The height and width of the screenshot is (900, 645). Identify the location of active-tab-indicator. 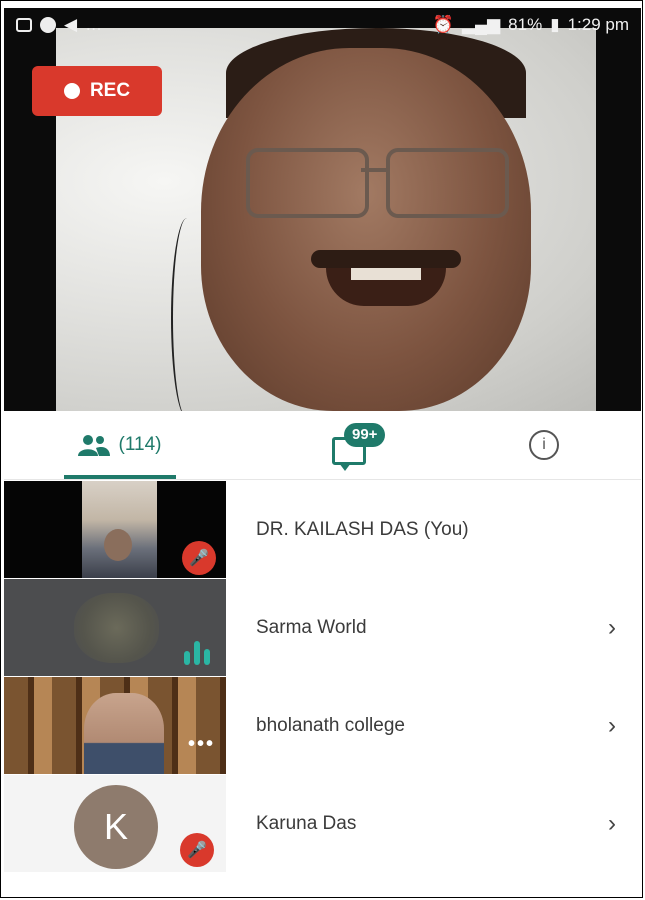
(120, 477).